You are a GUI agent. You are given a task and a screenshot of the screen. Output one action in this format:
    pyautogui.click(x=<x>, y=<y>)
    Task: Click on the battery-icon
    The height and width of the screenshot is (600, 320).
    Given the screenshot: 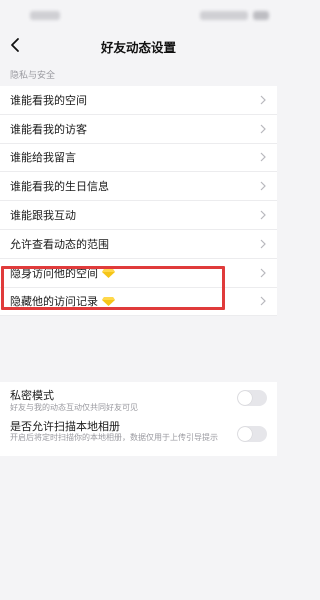 What is the action you would take?
    pyautogui.click(x=261, y=15)
    